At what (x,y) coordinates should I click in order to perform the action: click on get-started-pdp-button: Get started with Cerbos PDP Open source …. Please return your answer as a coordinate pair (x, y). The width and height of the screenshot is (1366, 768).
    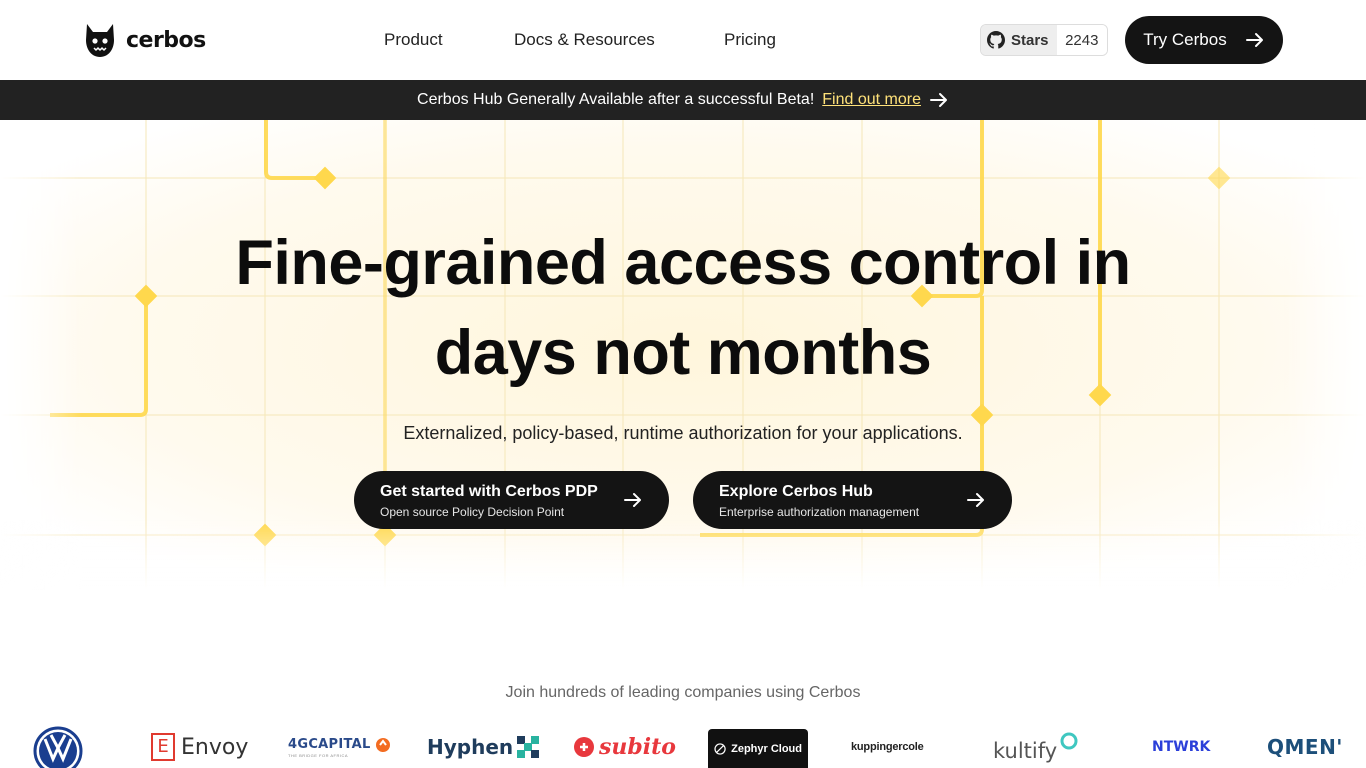
    Looking at the image, I should click on (511, 500).